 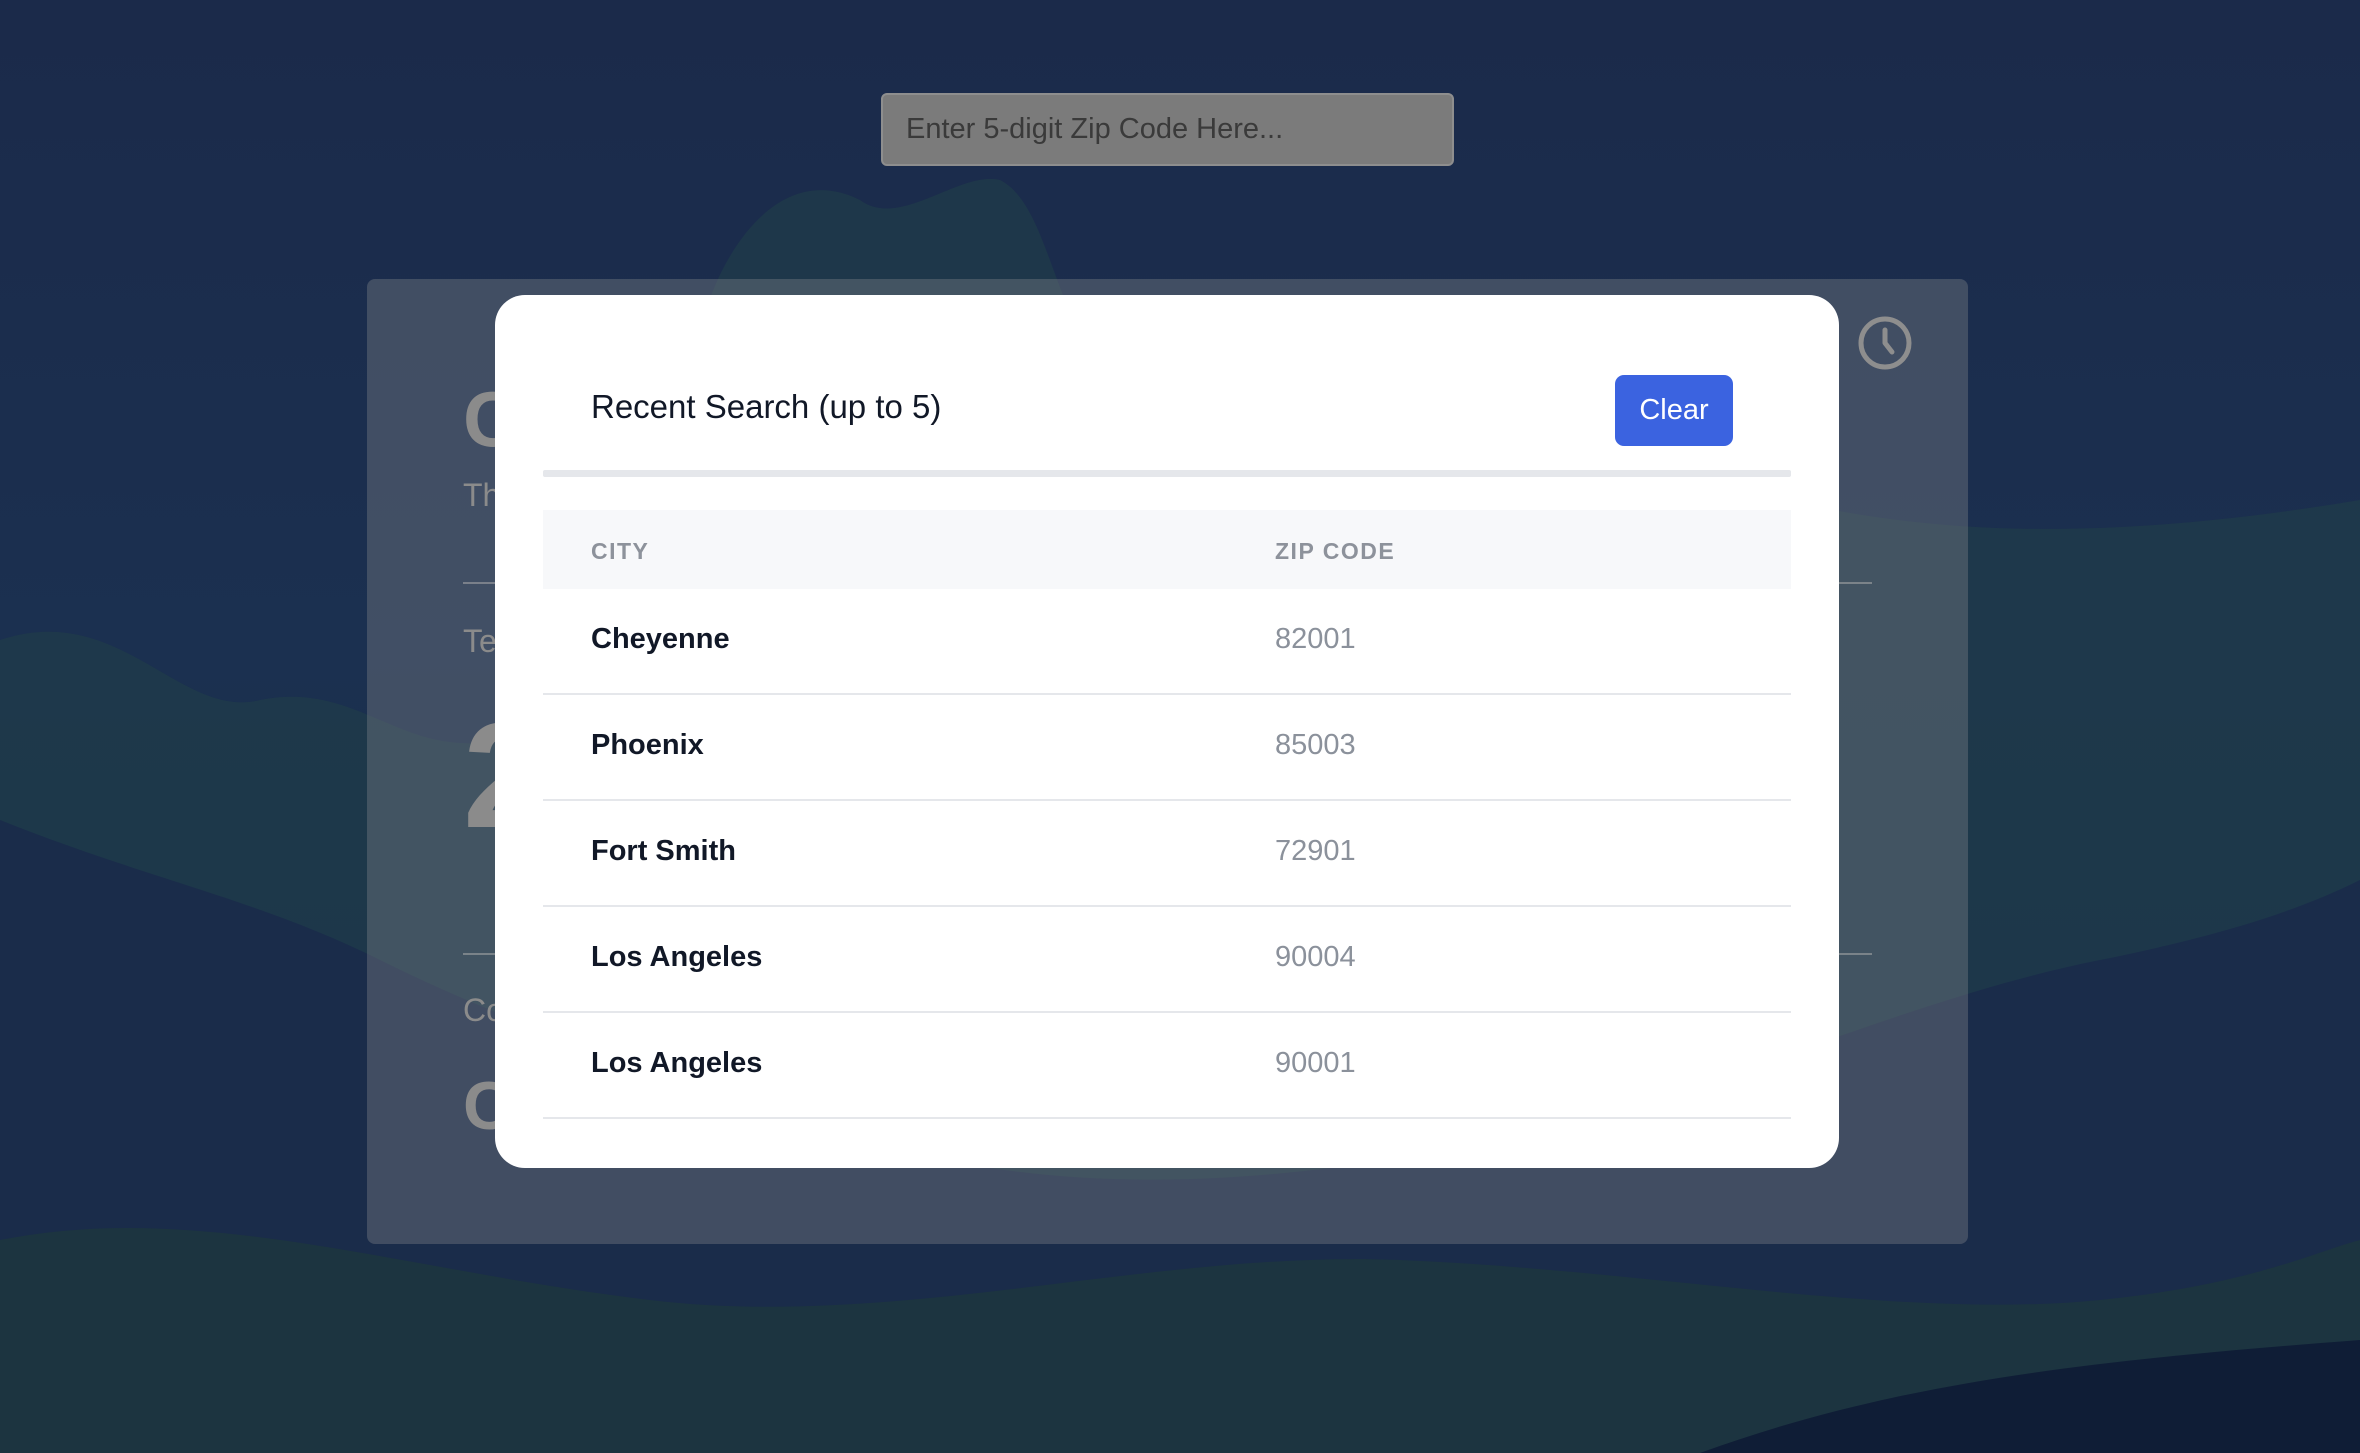 What do you see at coordinates (1167, 1066) in the screenshot?
I see `table-row: Los Angeles 90001` at bounding box center [1167, 1066].